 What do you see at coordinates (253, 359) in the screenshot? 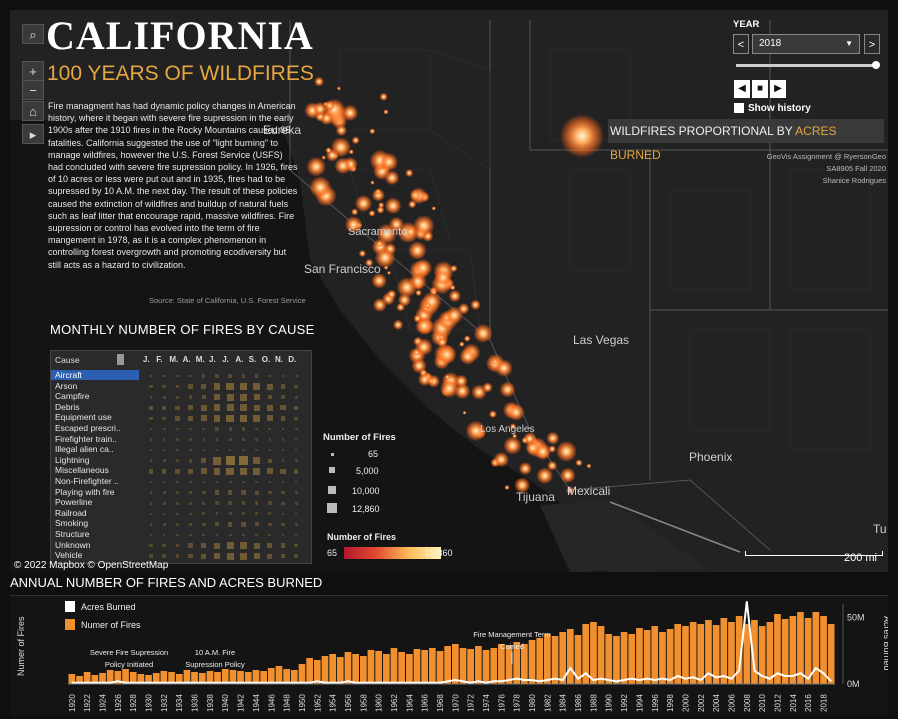
I see `month-header: S.` at bounding box center [253, 359].